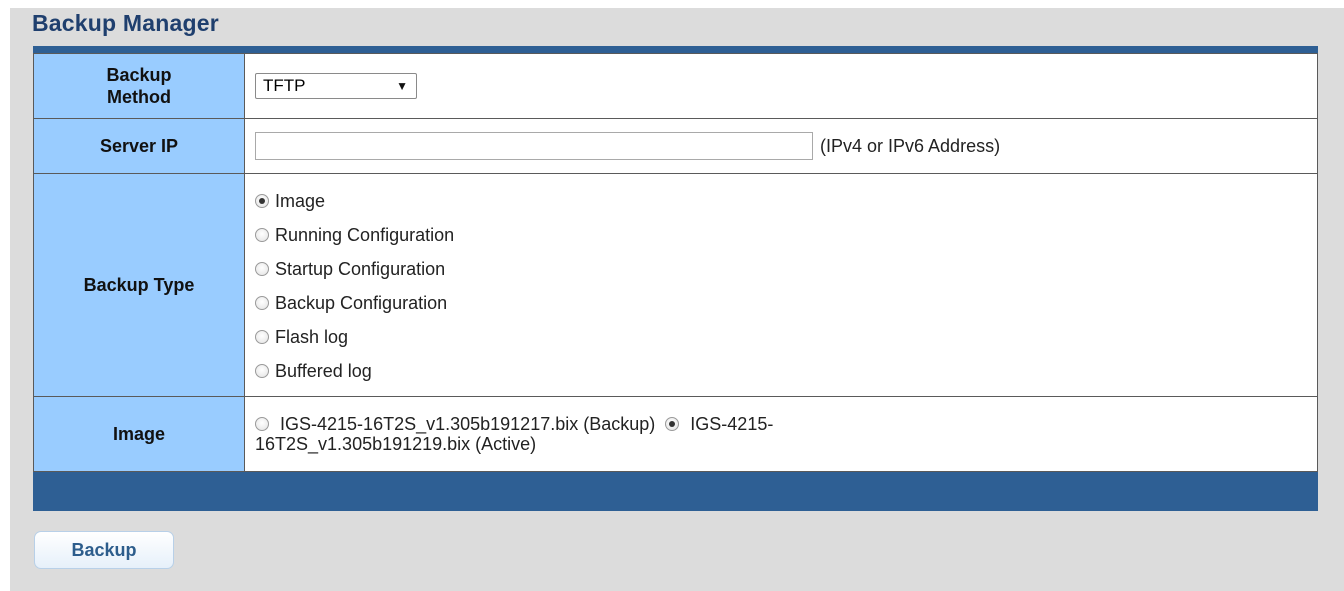 This screenshot has height=591, width=1344. Describe the element at coordinates (786, 201) in the screenshot. I see `backup-type-option: Image` at that location.